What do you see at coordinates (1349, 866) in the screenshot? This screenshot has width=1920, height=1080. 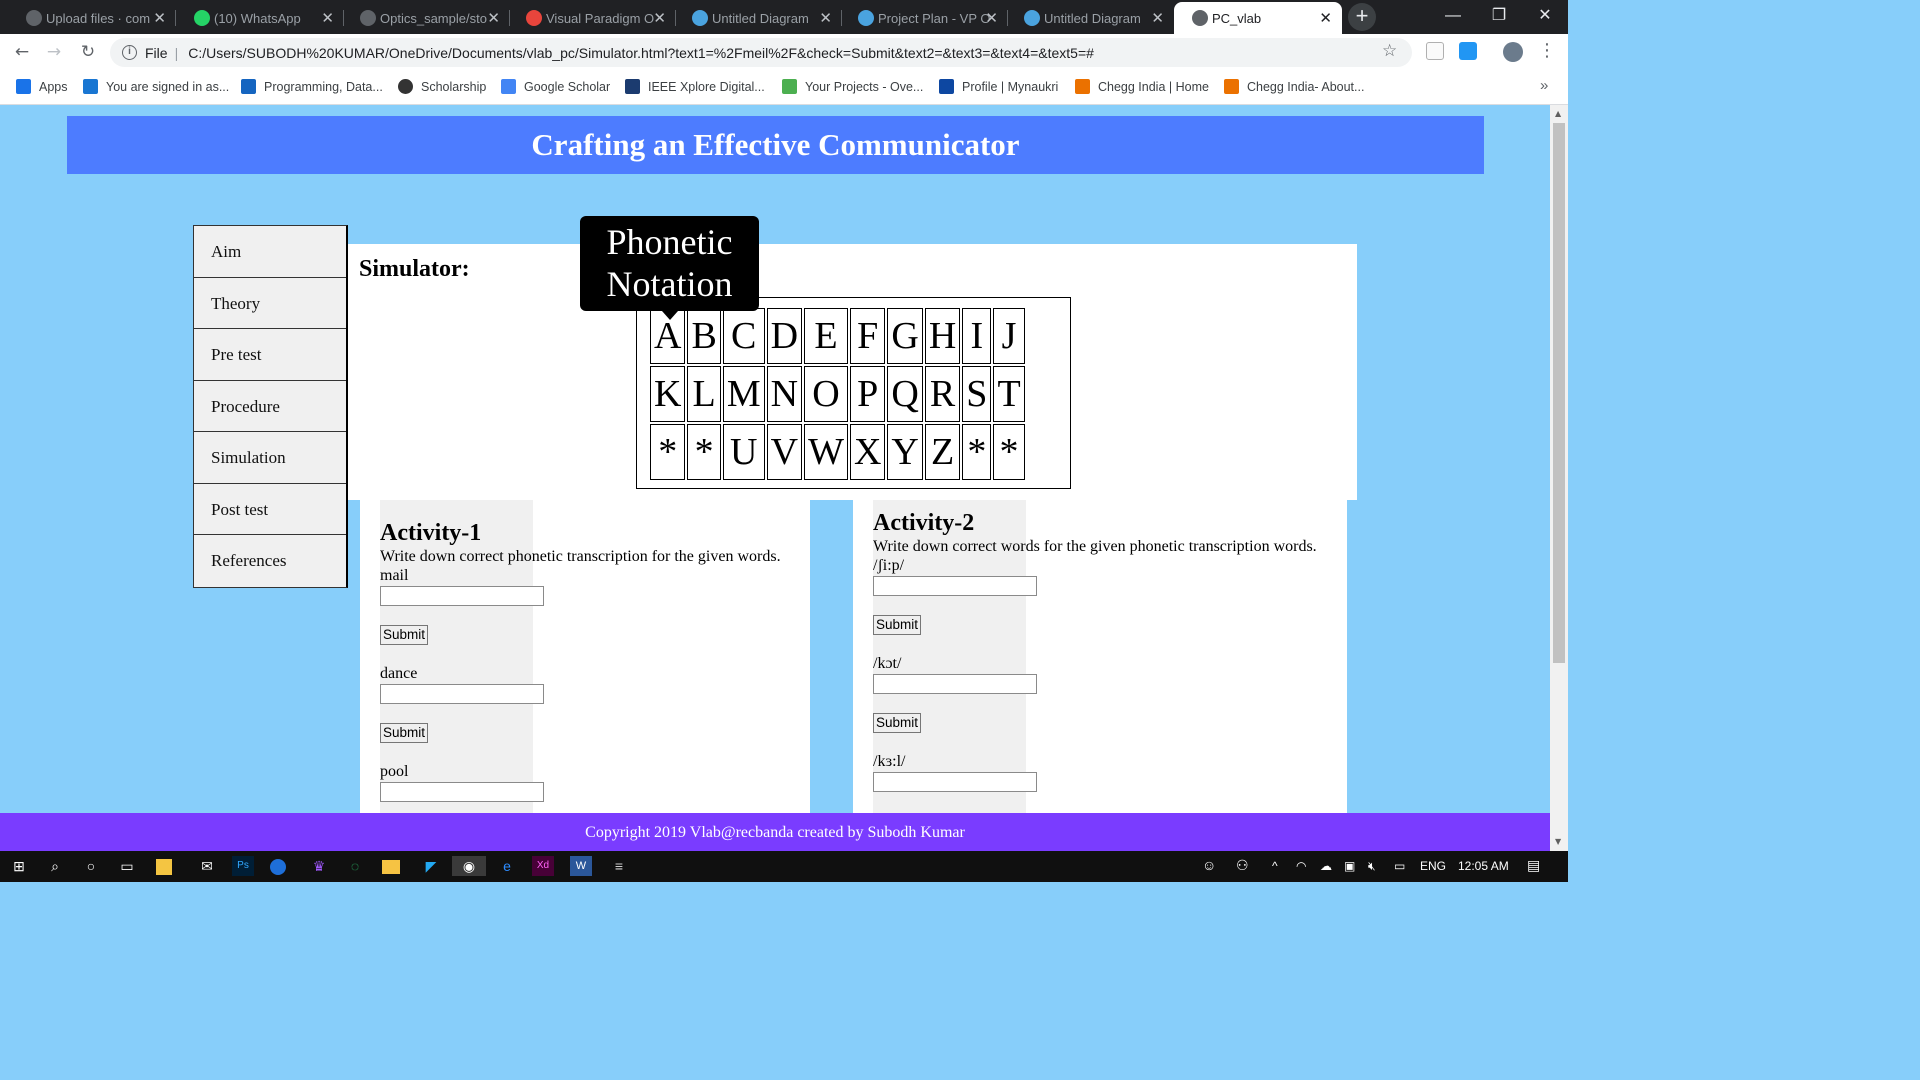 I see `battery-saver-icon: ▣` at bounding box center [1349, 866].